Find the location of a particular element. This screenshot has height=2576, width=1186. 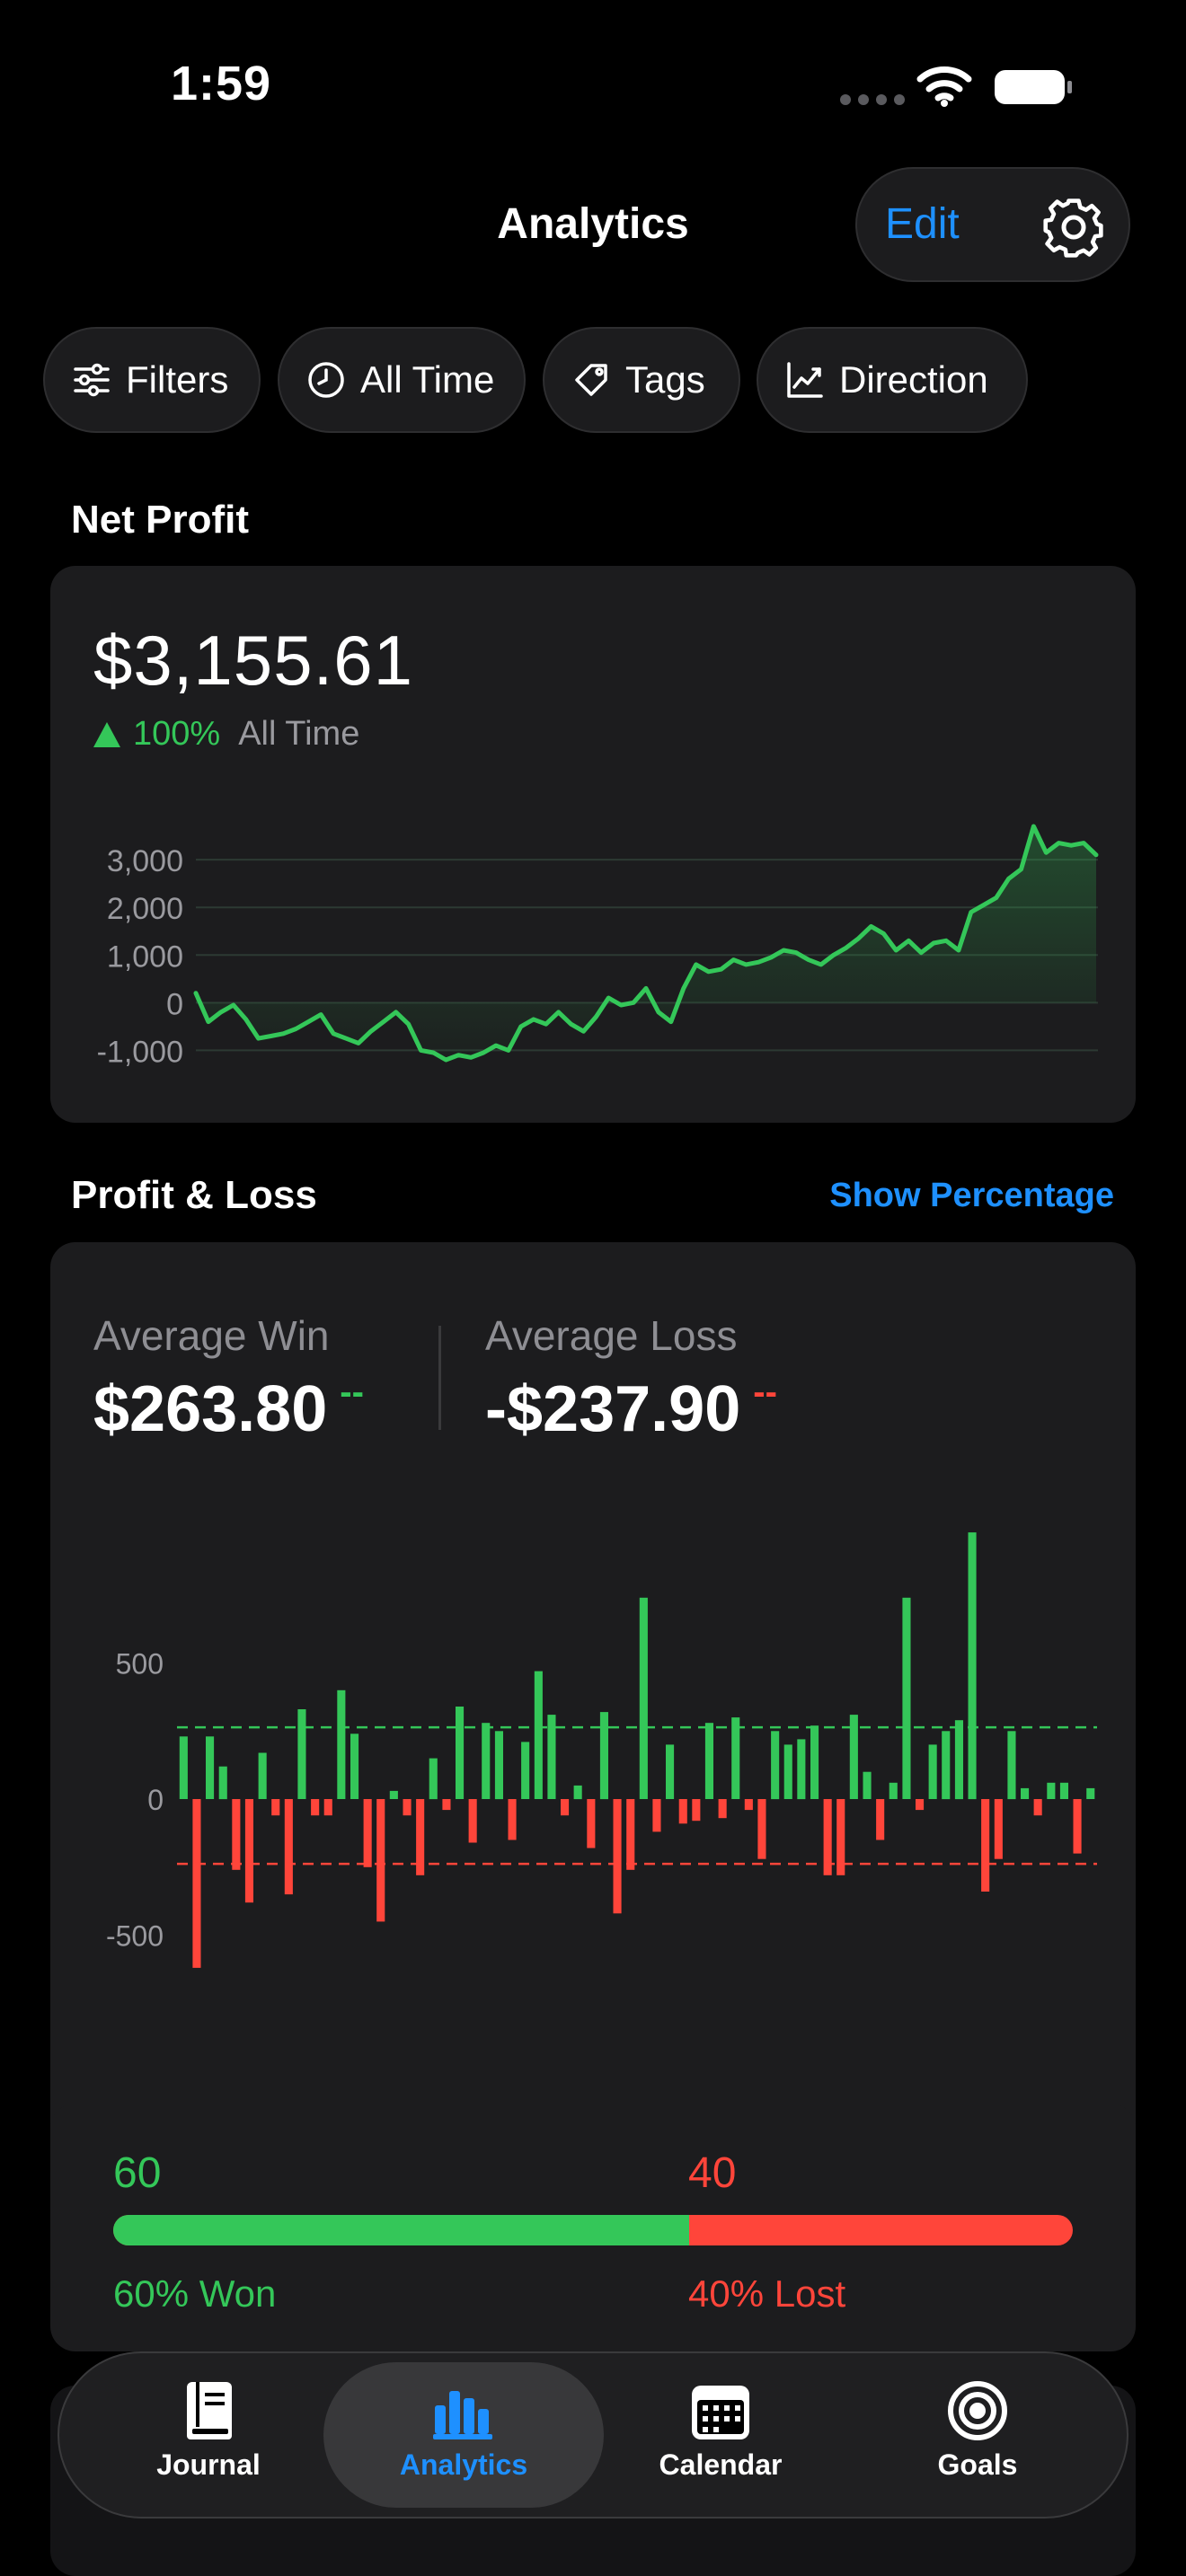

pl-ytick-label: -500 is located at coordinates (135, 1936).